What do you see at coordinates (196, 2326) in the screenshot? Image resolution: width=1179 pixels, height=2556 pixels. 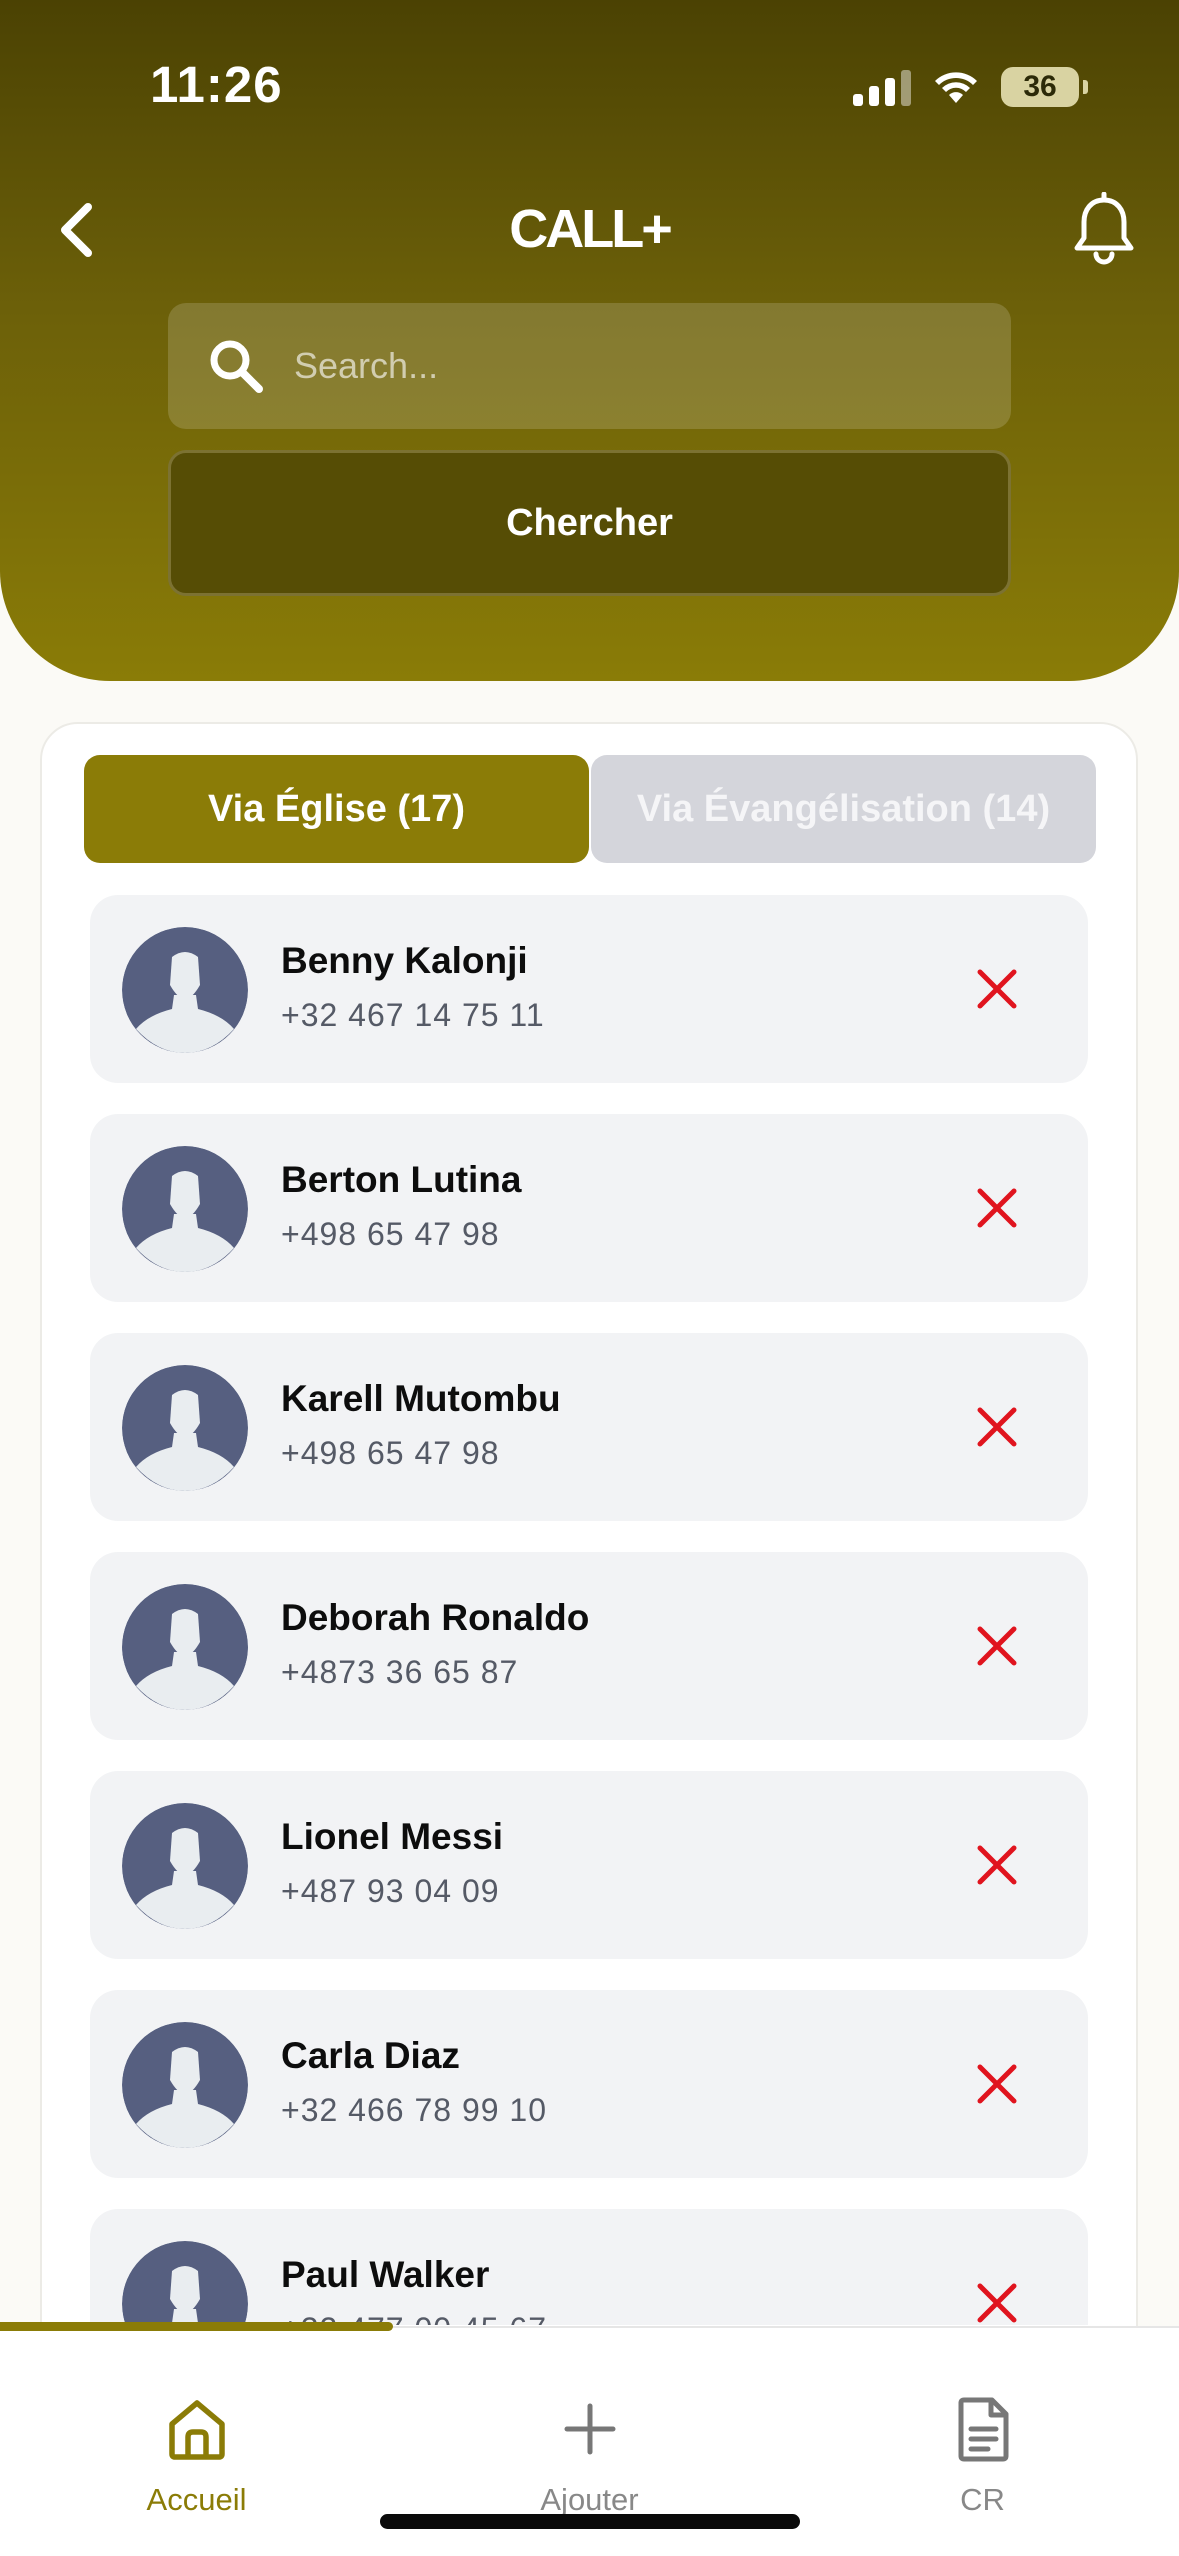 I see `active-tab-indicator` at bounding box center [196, 2326].